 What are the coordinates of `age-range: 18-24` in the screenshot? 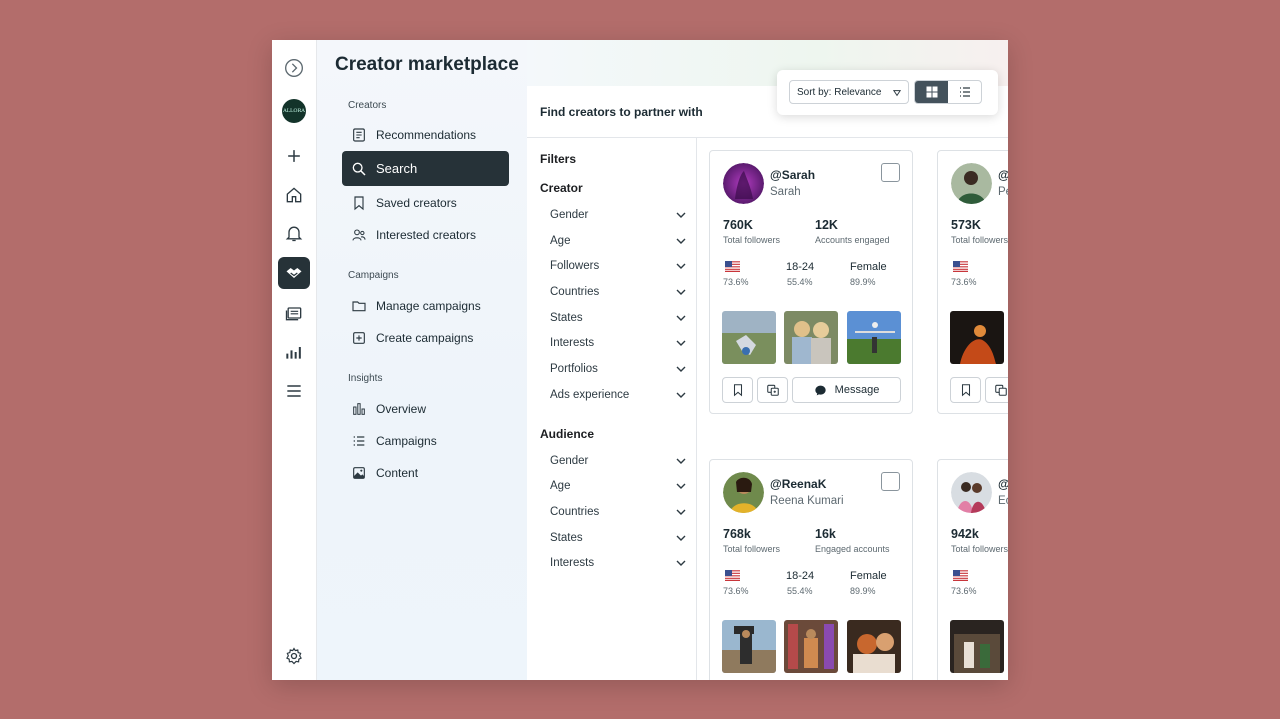 It's located at (800, 267).